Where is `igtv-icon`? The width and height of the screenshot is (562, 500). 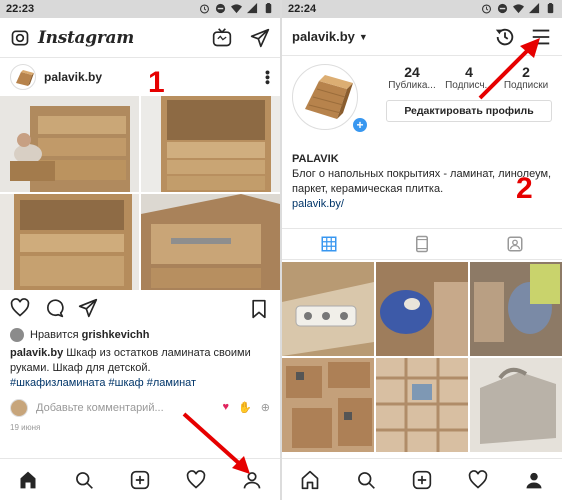
igtv-icon is located at coordinates (222, 38).